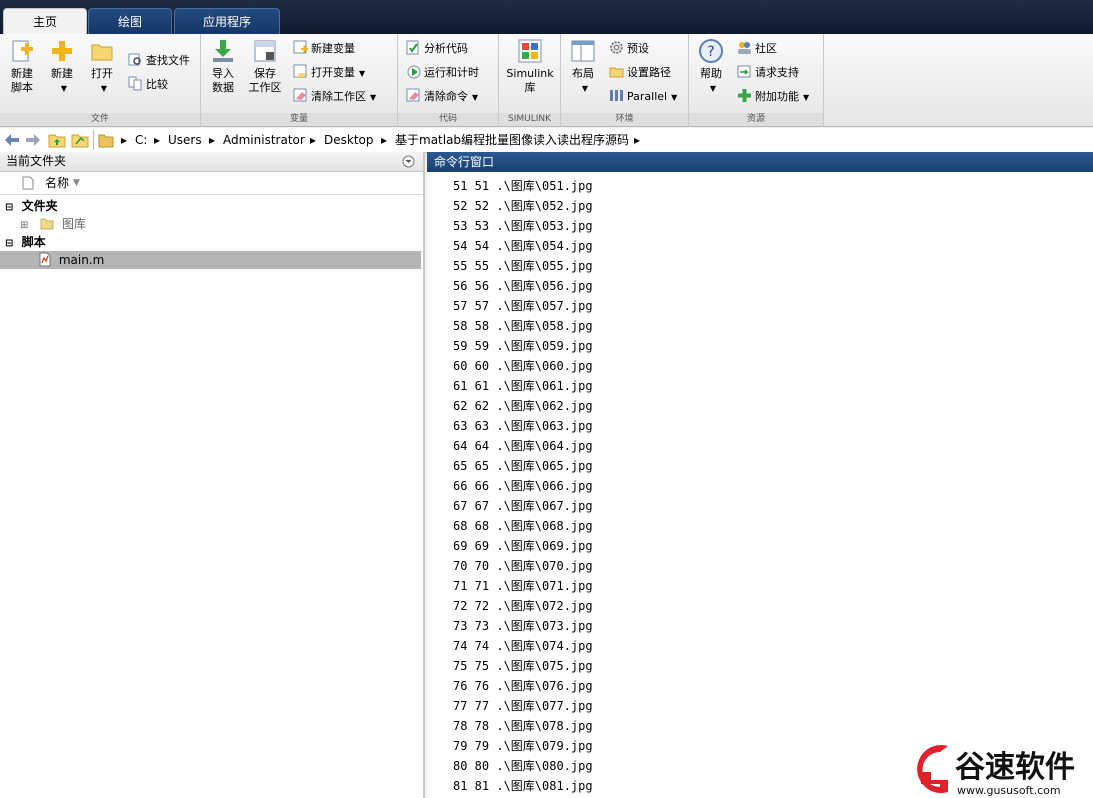 Image resolution: width=1093 pixels, height=798 pixels. What do you see at coordinates (523, 726) in the screenshot?
I see `command-output-line: 78 78 .\图库\078.jpg` at bounding box center [523, 726].